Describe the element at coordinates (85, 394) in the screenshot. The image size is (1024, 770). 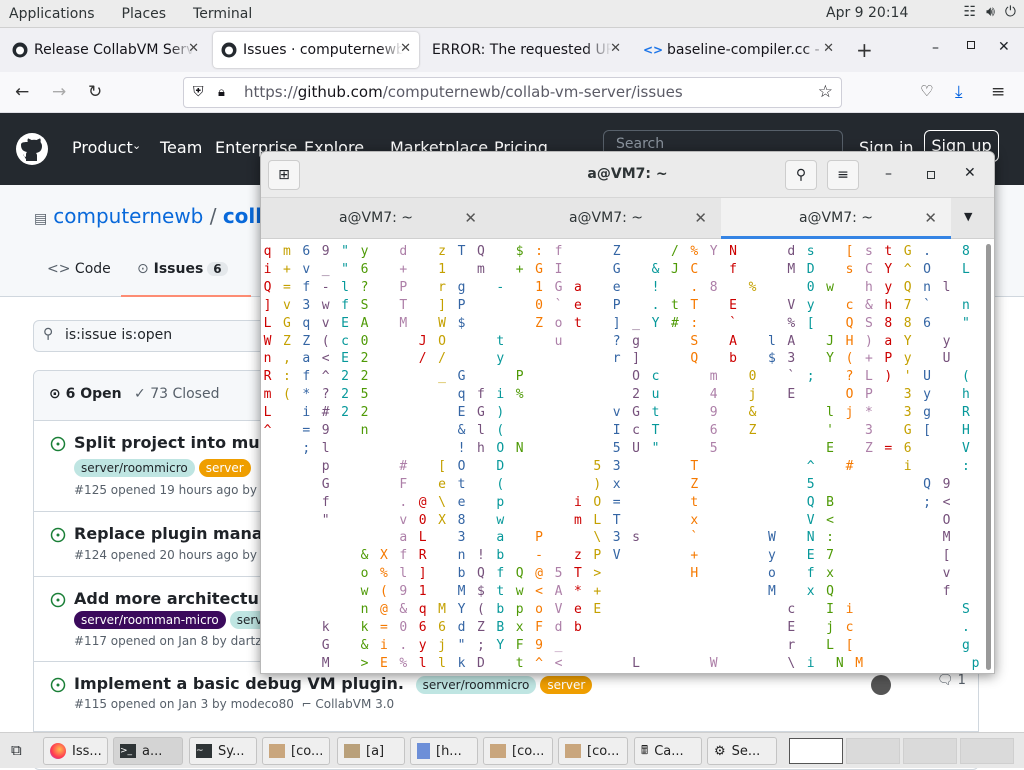
I see `open-issues-toggle: ⊙ 6 Open` at that location.